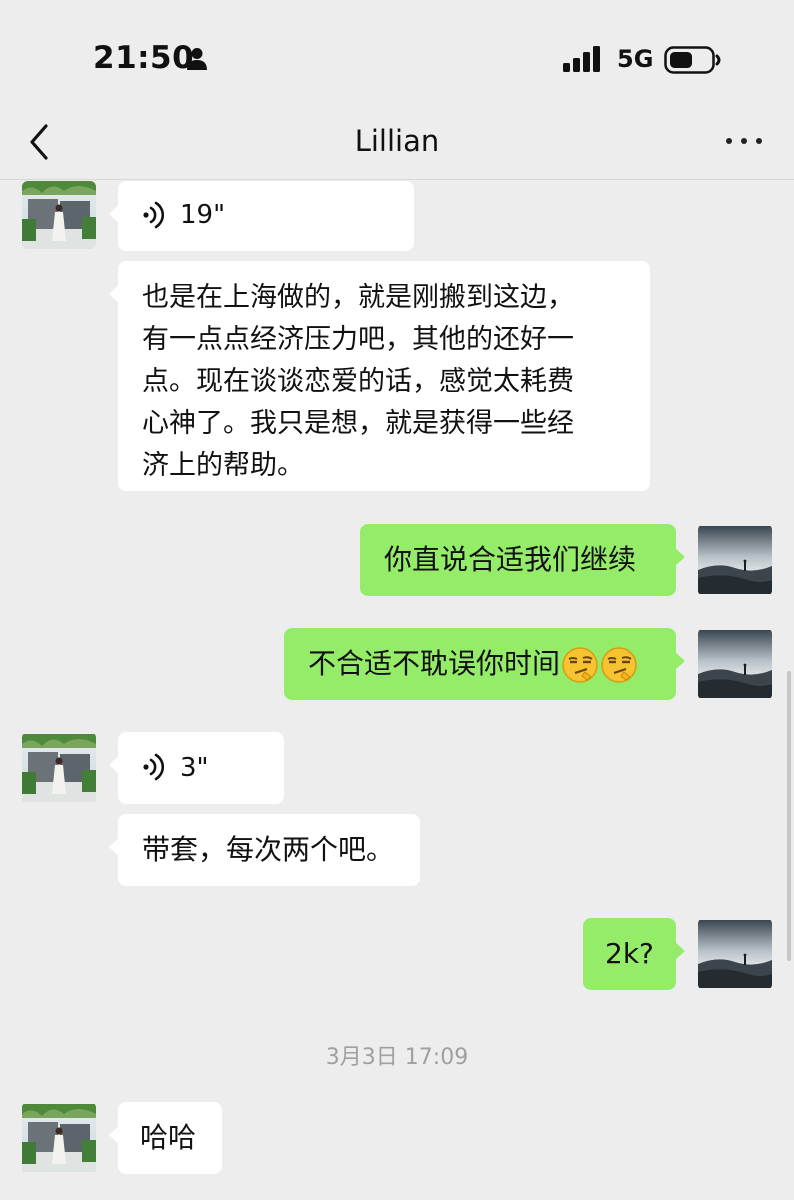 The width and height of the screenshot is (794, 1200). Describe the element at coordinates (358, 339) in the screenshot. I see `message-line: 有一点点经济压力吧，其他的还好一` at that location.